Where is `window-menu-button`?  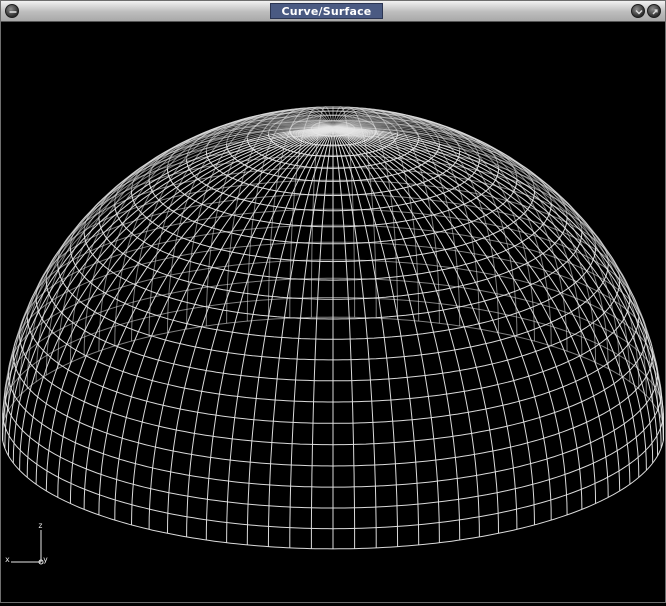 window-menu-button is located at coordinates (12, 11).